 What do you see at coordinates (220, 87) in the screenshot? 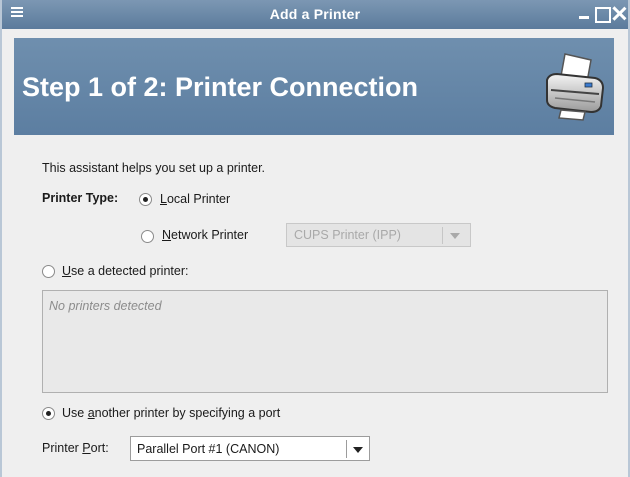
I see `step-heading: Step 1 of 2: Printer Connection` at bounding box center [220, 87].